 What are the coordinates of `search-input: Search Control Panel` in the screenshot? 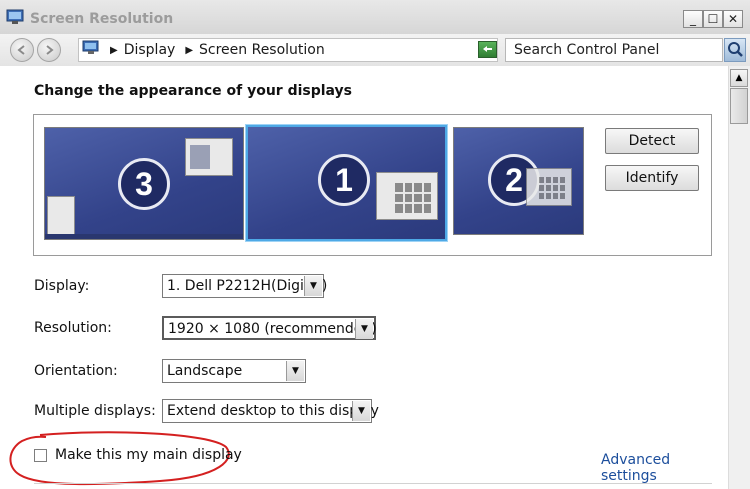 It's located at (614, 50).